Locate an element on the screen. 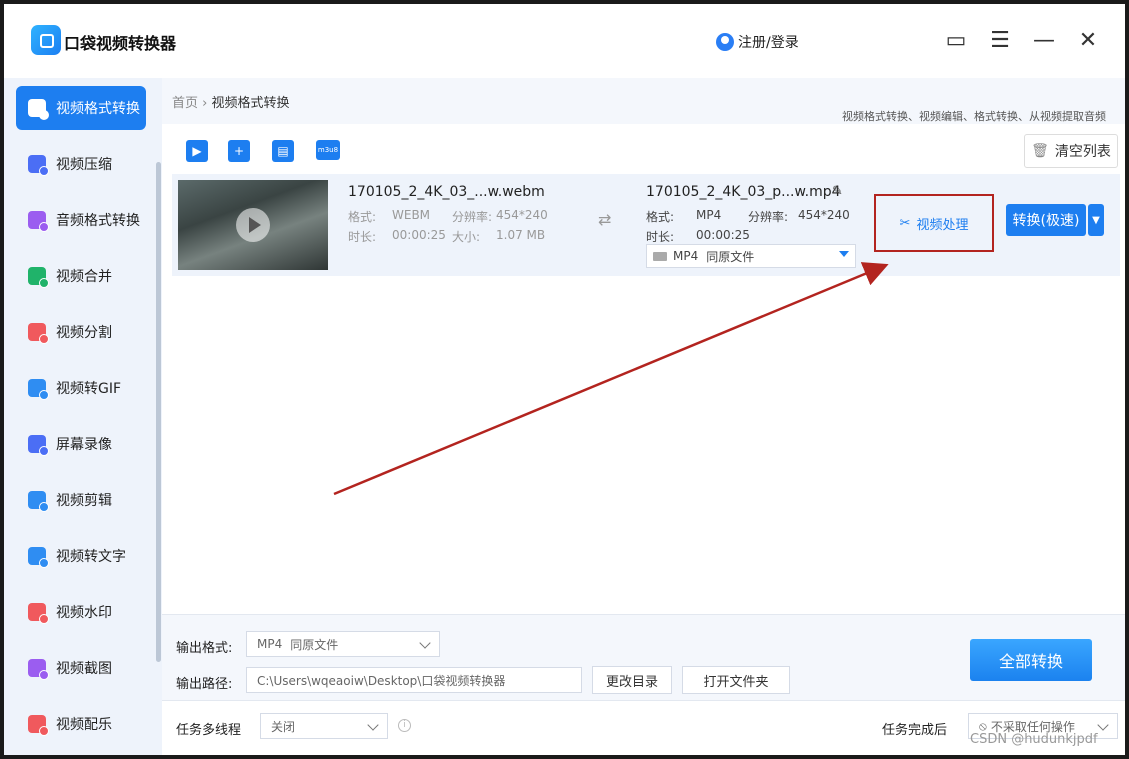 The image size is (1129, 759). add-device-icon: ▤ is located at coordinates (283, 151).